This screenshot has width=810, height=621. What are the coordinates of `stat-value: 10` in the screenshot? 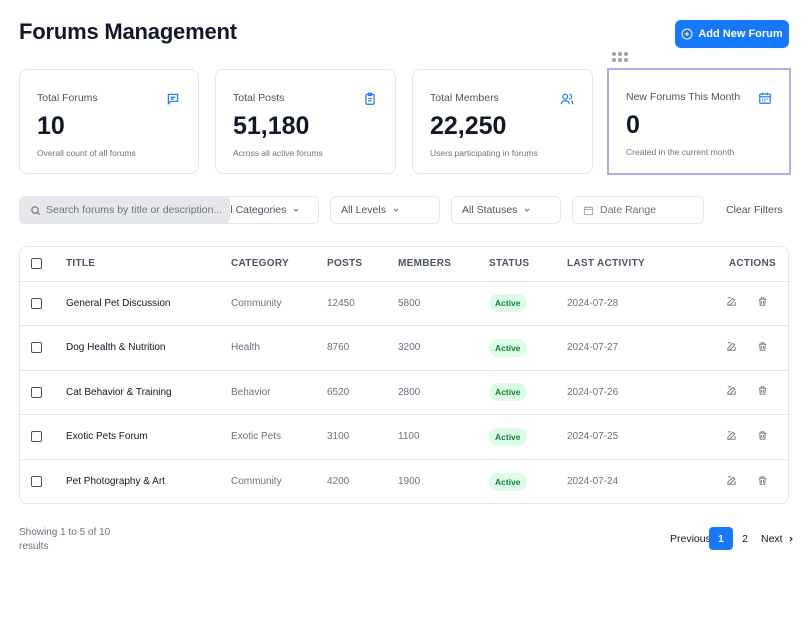 It's located at (51, 126).